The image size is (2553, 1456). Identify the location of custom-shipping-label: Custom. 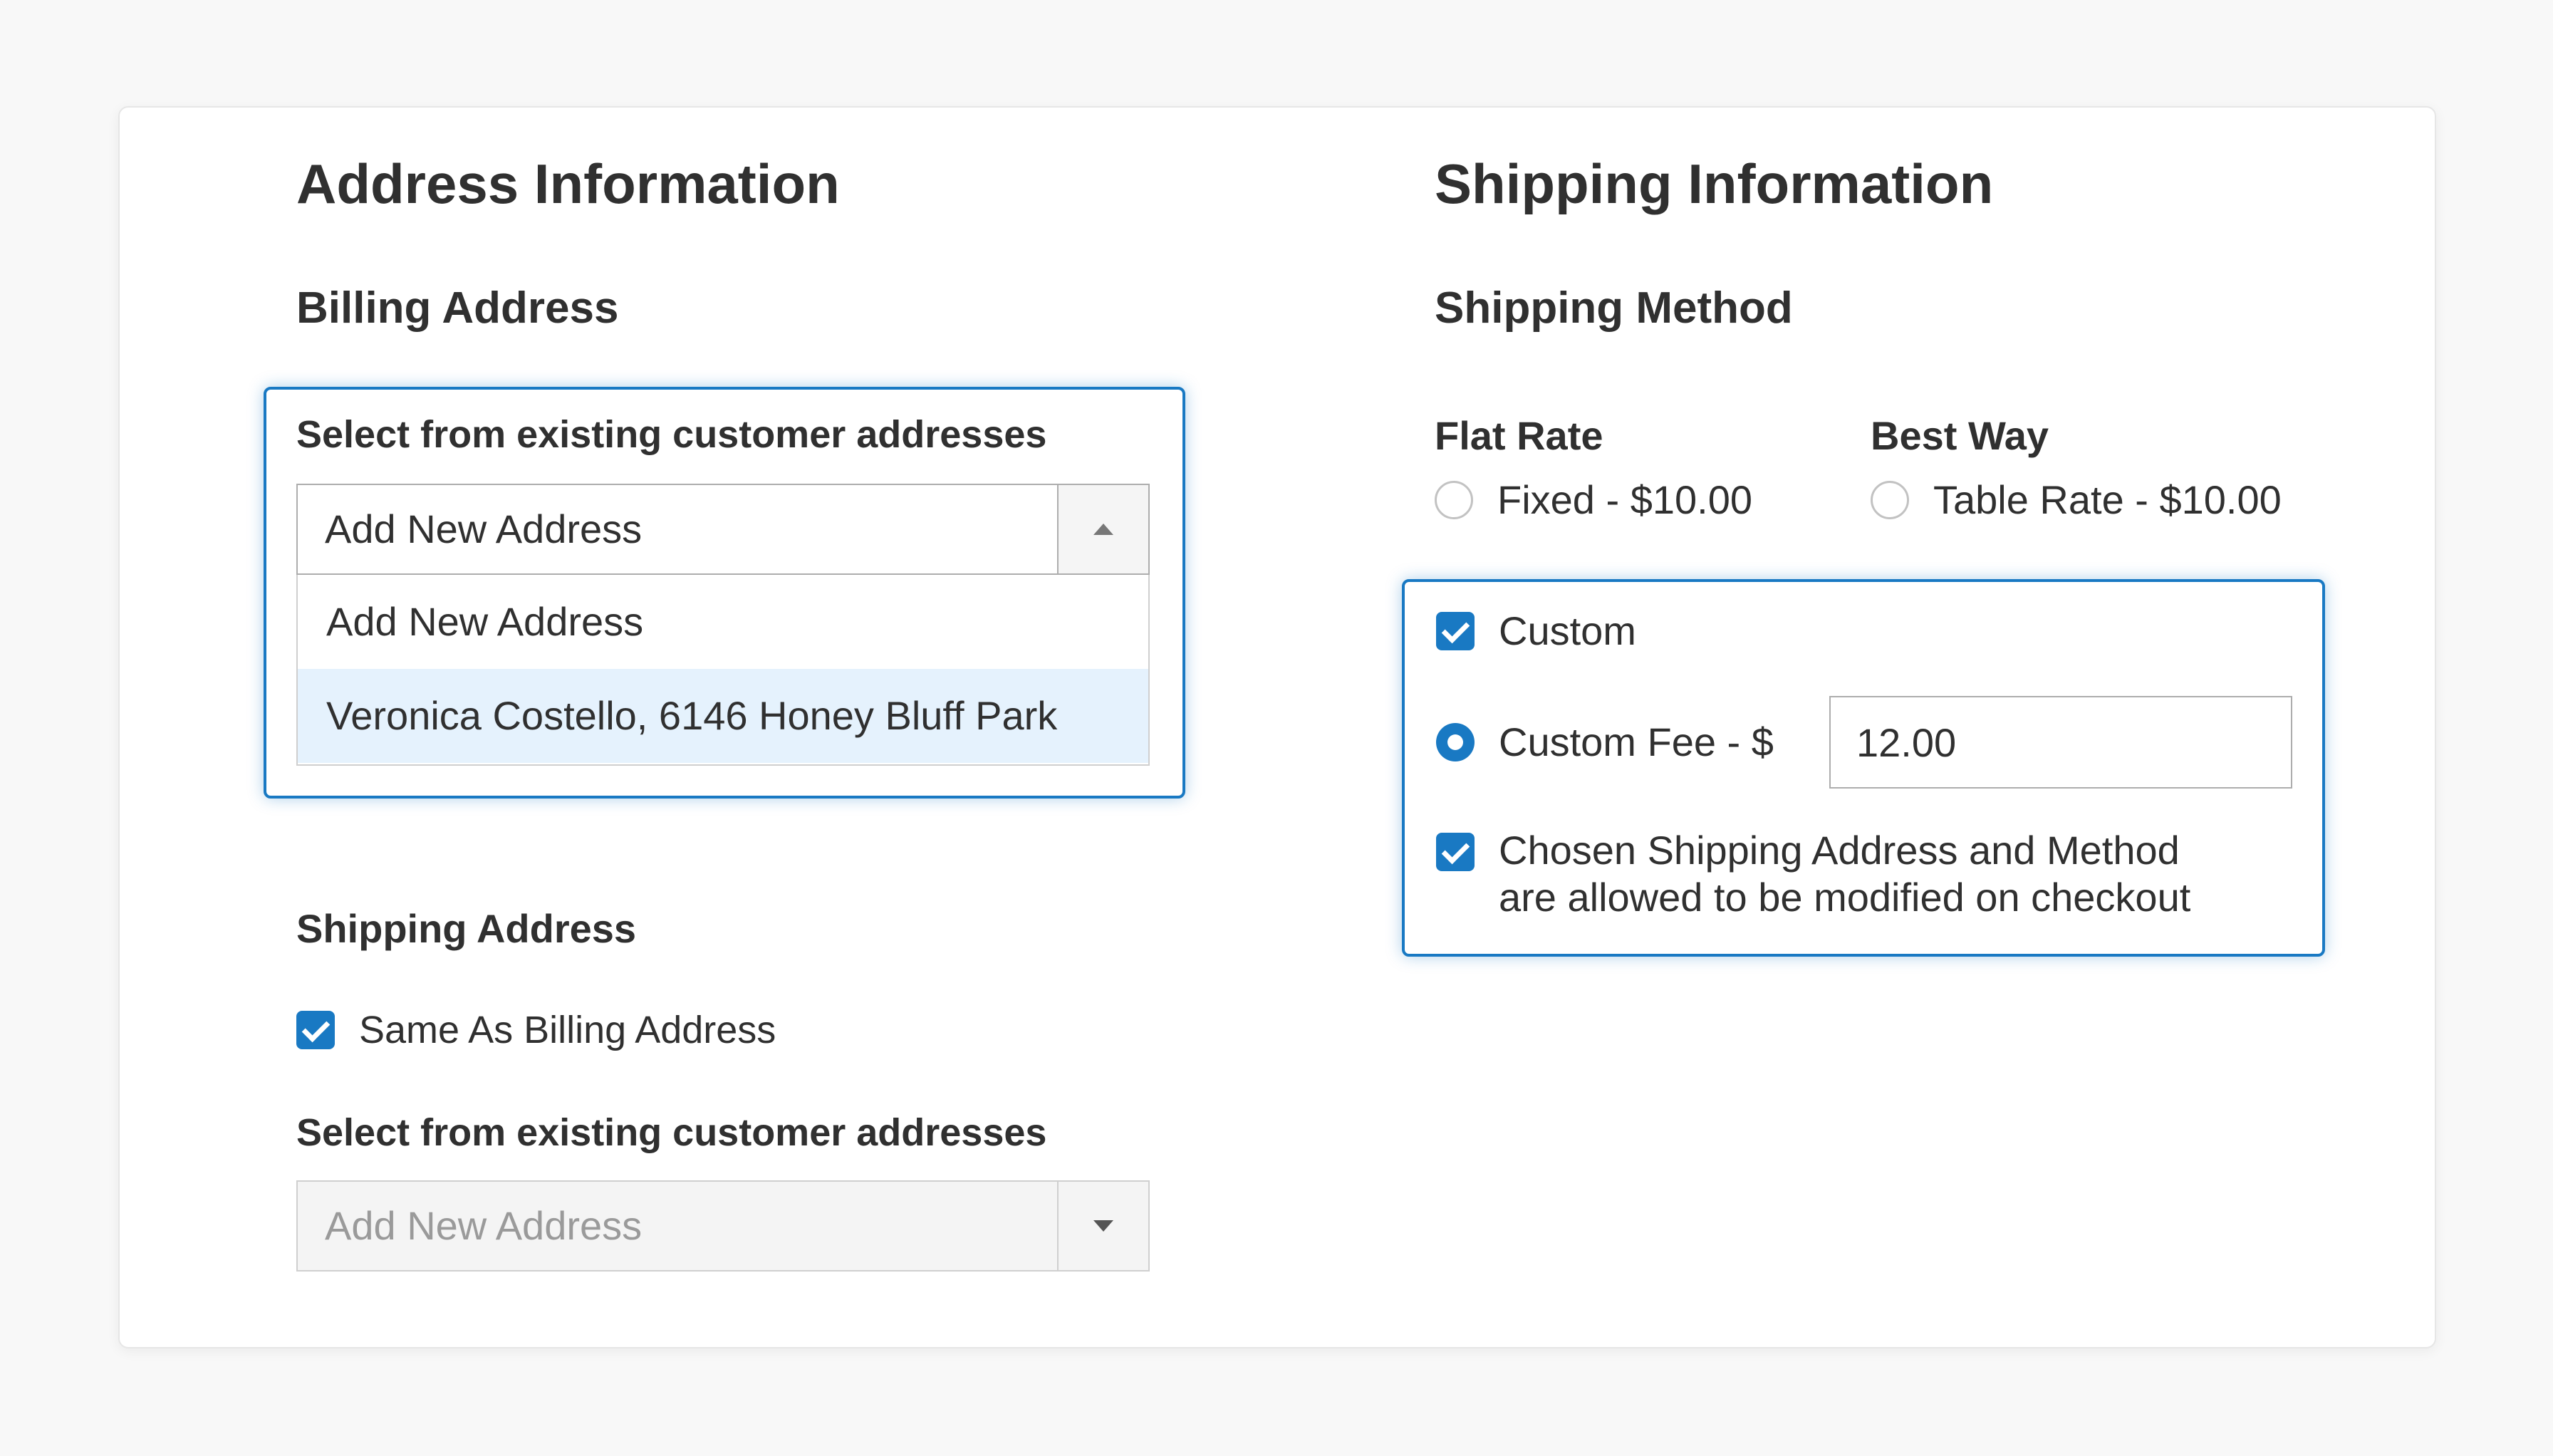
(1568, 630).